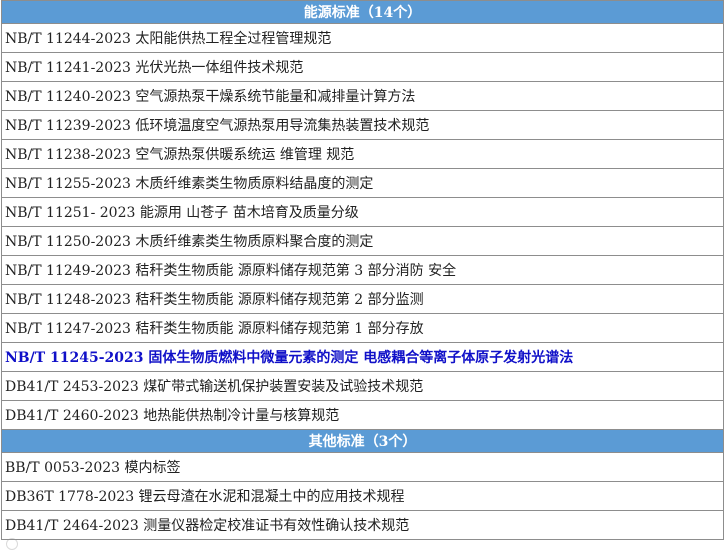 This screenshot has width=728, height=553. I want to click on table-row: NB/T 11238-2023 空气源热泵供暖系统运 维管理 规范, so click(362, 154).